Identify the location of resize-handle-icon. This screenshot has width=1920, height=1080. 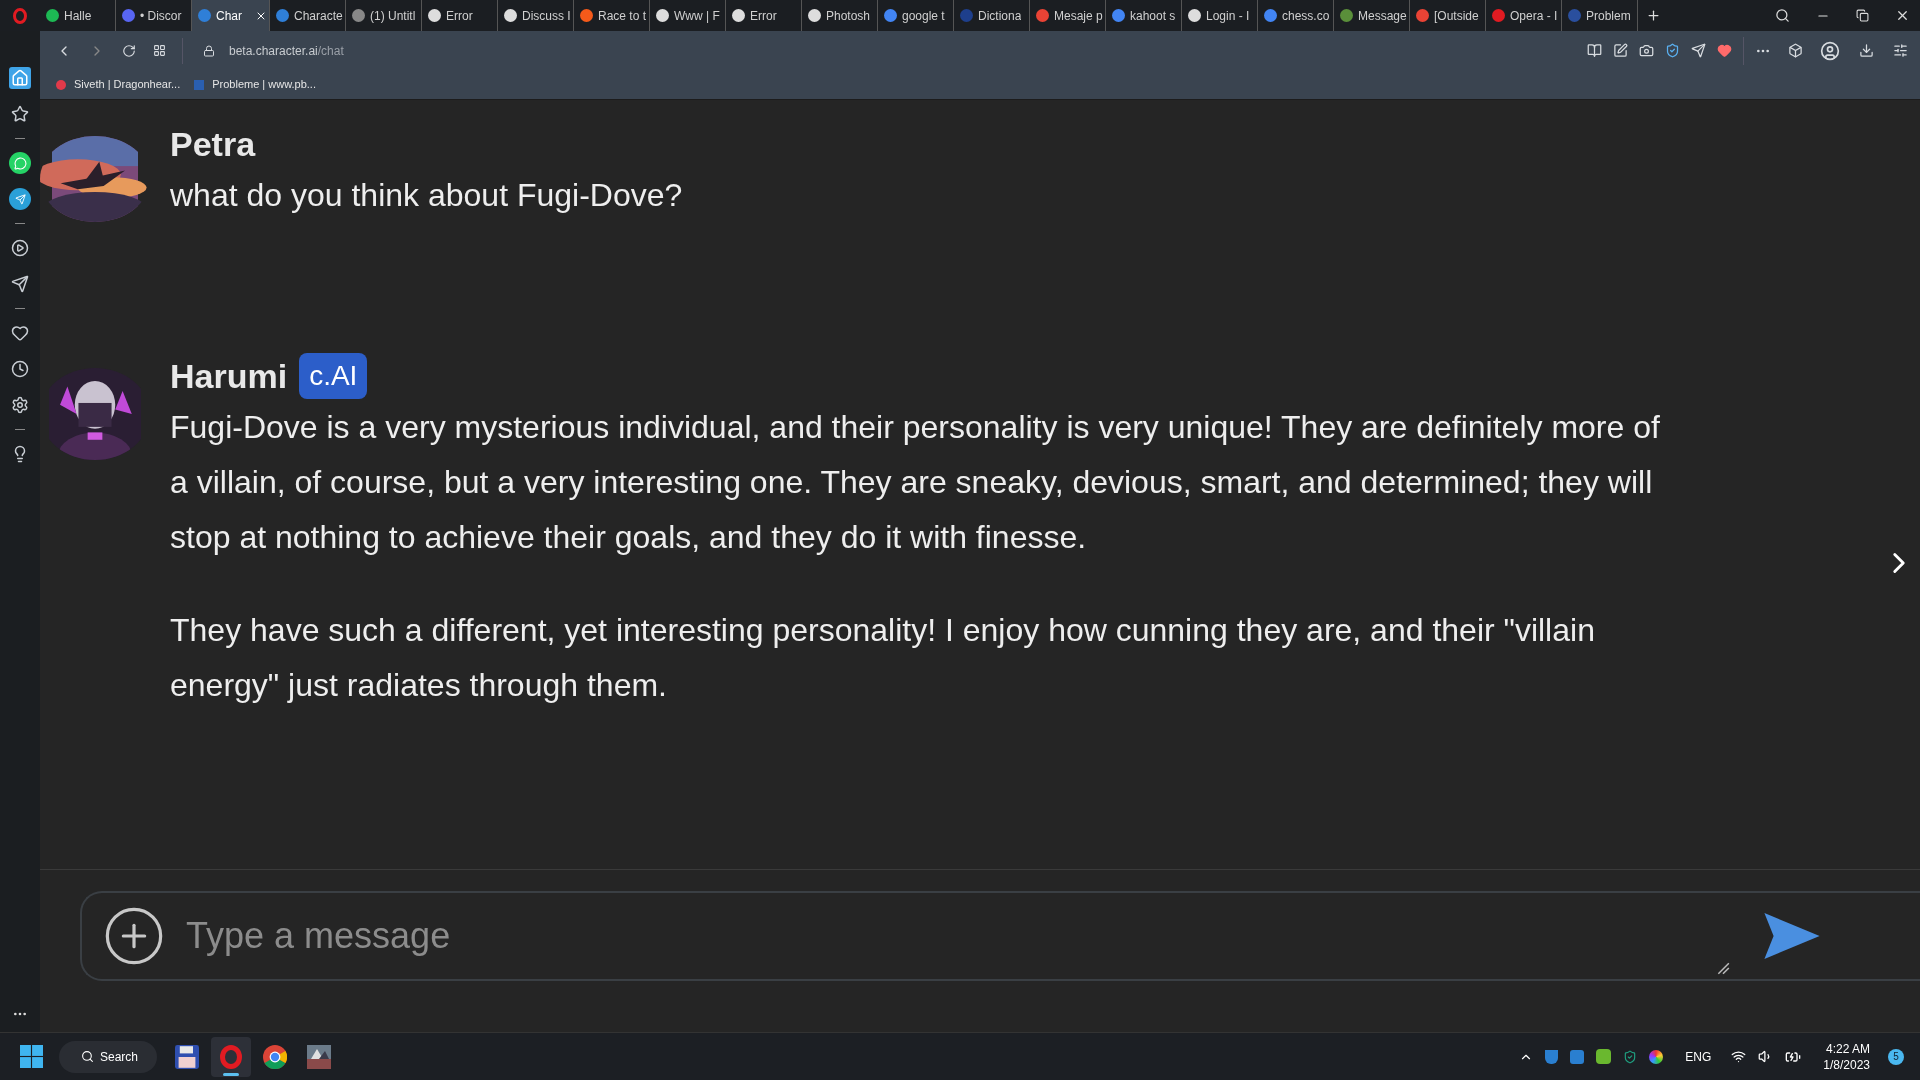
(1723, 968).